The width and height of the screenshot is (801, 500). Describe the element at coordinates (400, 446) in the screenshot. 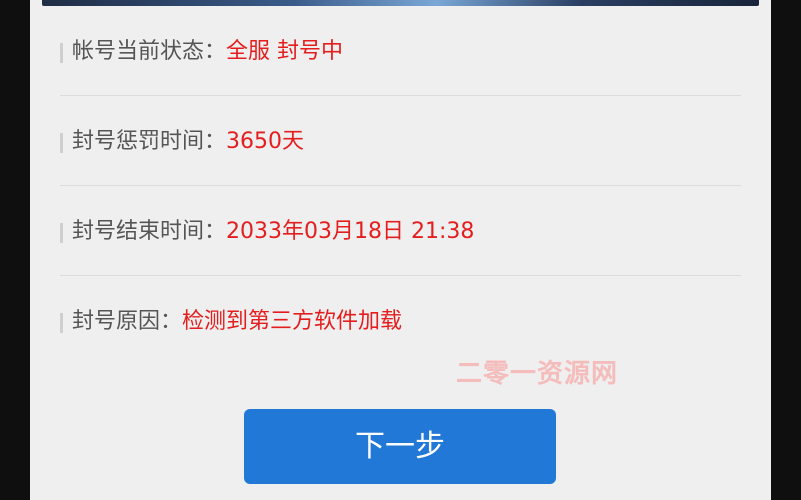

I see `next-step-button: 下一步` at that location.